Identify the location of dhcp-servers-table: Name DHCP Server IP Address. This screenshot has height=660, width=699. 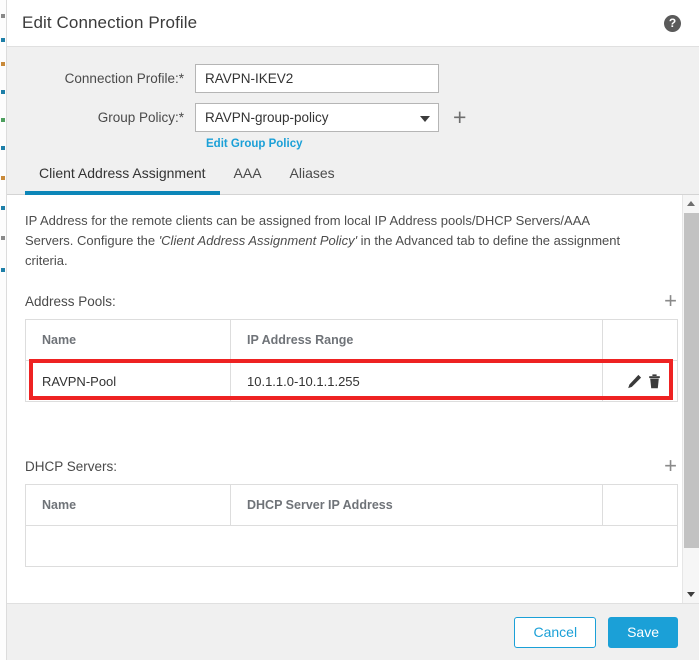
(351, 525).